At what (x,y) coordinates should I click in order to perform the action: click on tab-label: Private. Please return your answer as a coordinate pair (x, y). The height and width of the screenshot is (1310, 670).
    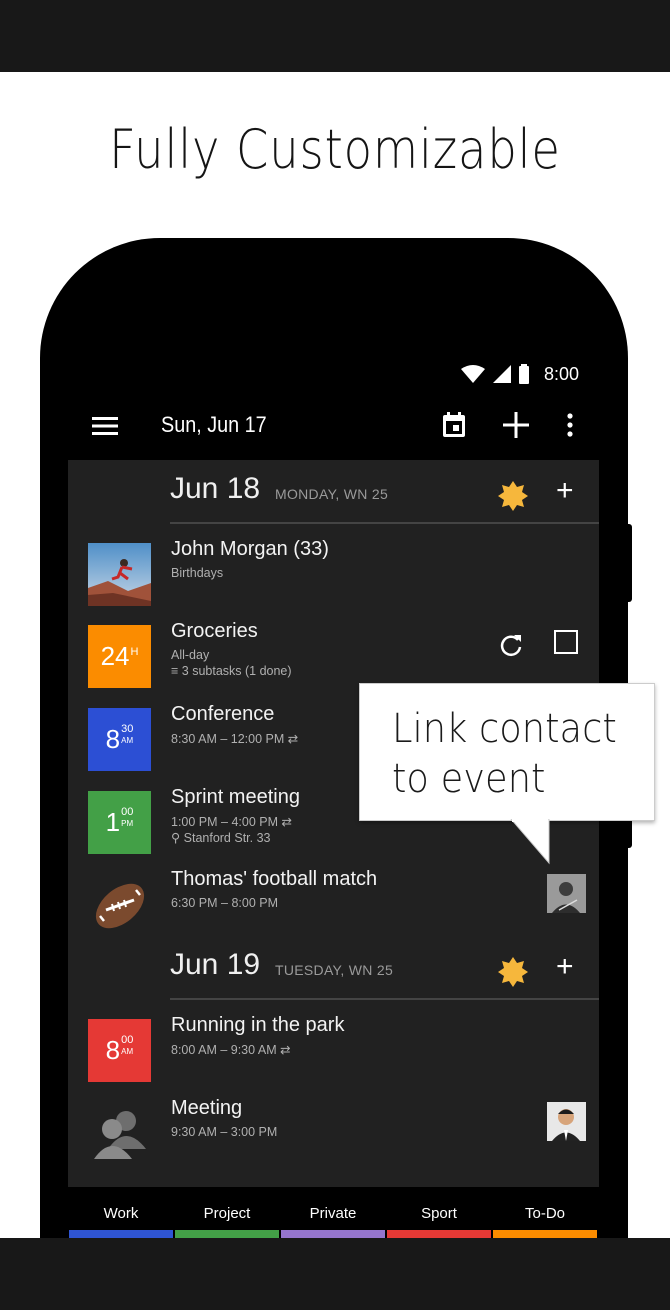
    Looking at the image, I should click on (333, 1213).